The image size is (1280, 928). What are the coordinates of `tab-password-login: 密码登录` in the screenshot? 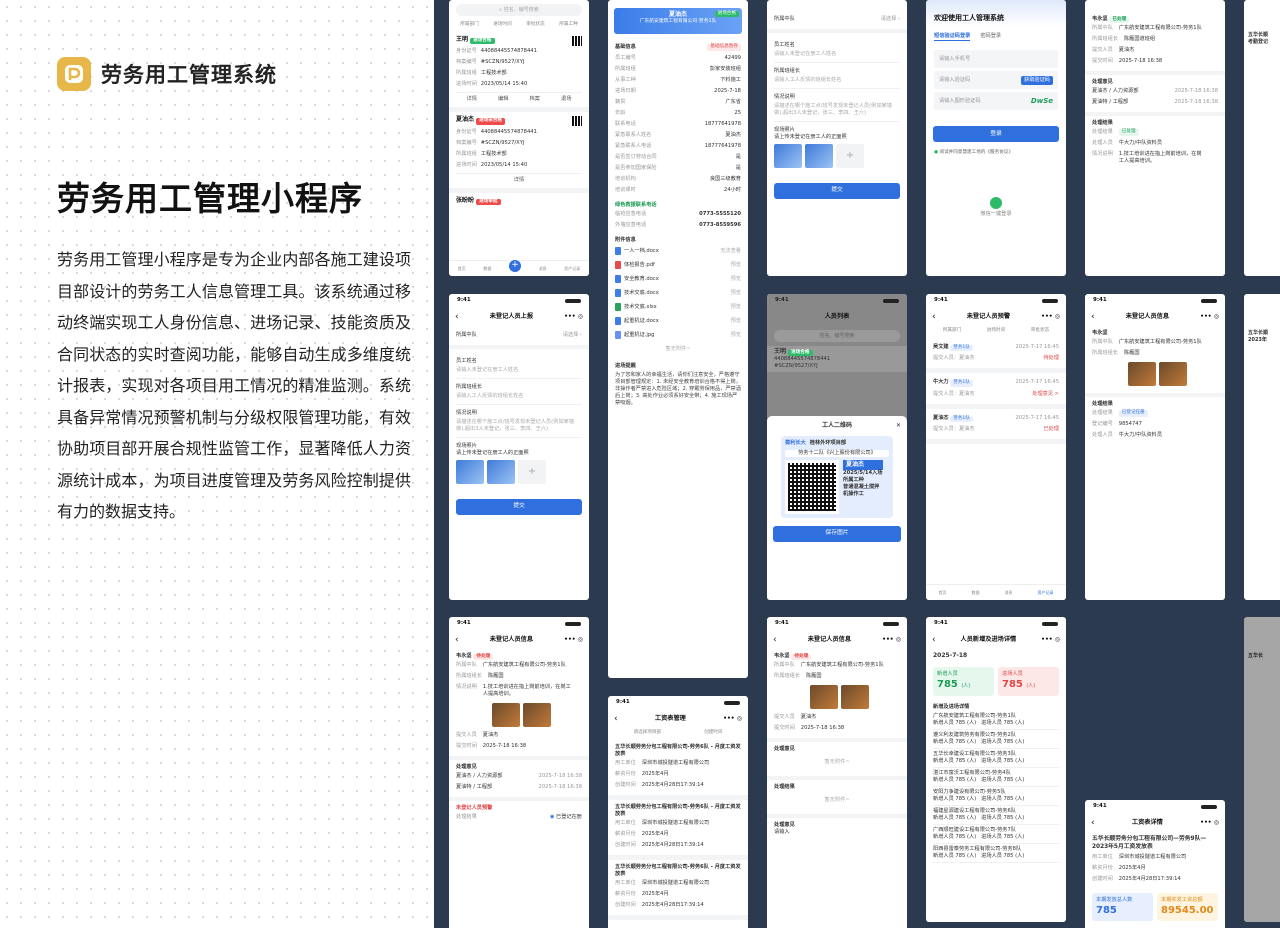 It's located at (990, 37).